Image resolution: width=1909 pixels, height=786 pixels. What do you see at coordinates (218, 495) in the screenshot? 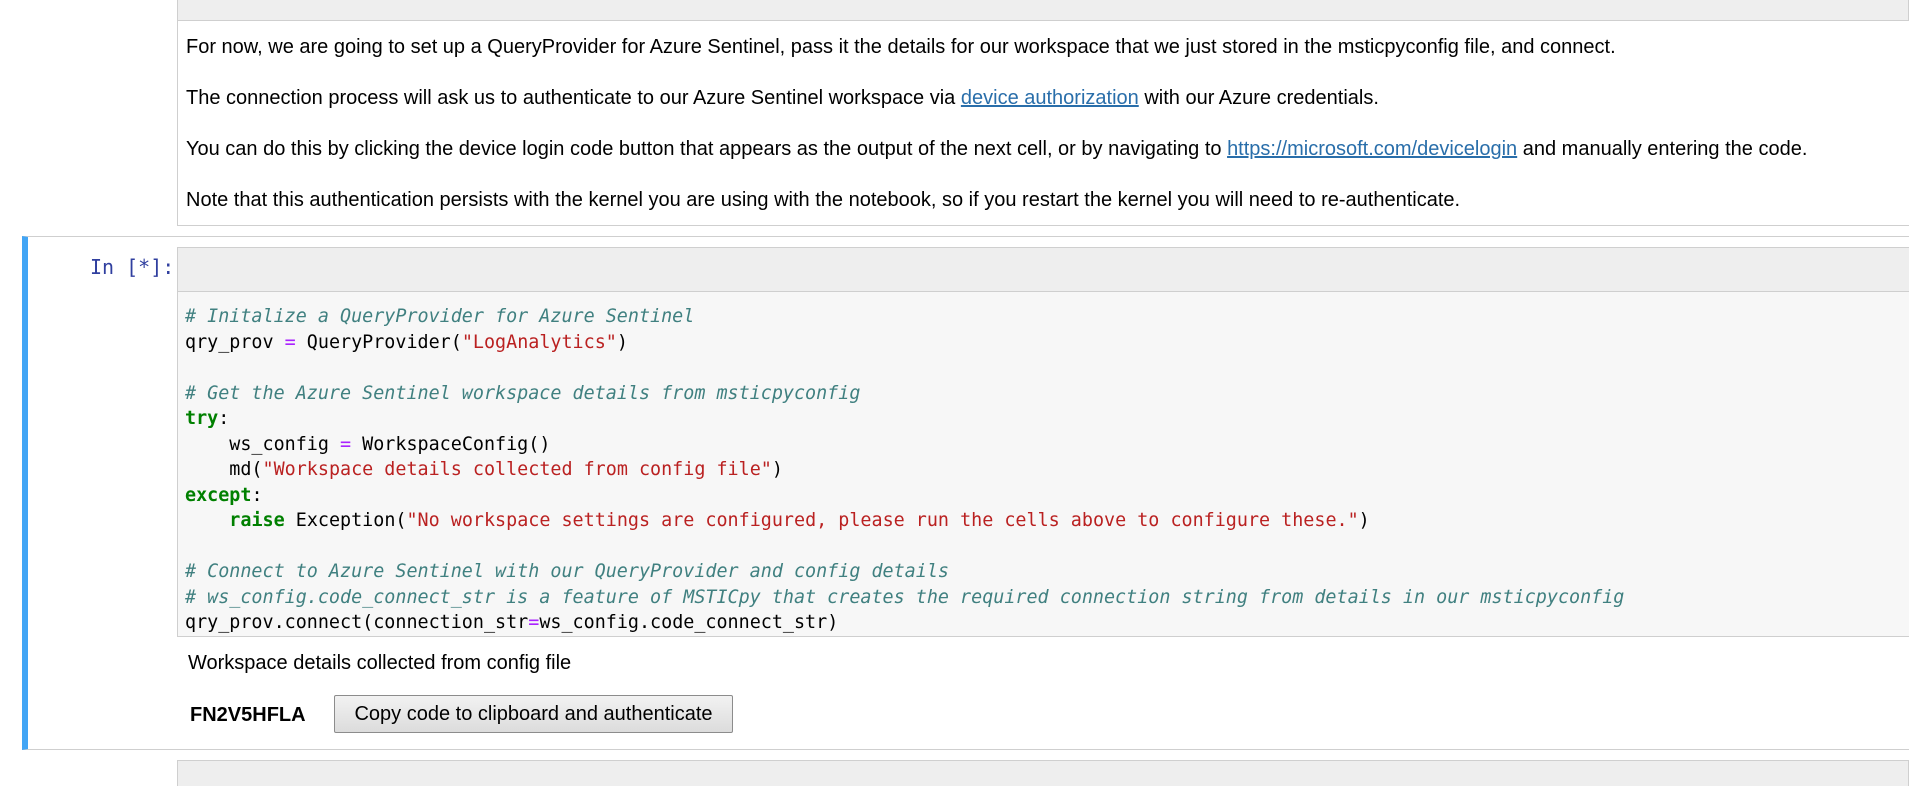
I see `code-keyword: except` at bounding box center [218, 495].